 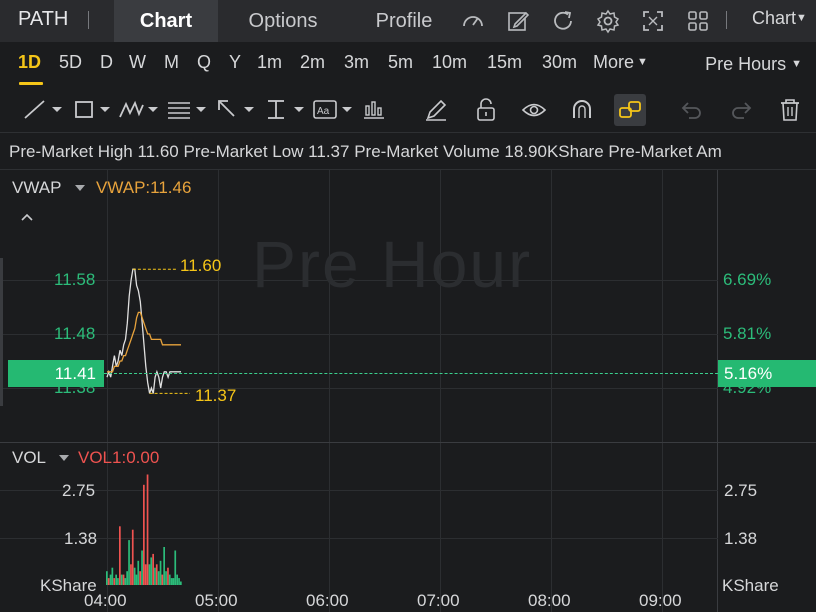 What do you see at coordinates (559, 62) in the screenshot?
I see `period-30m: 30m` at bounding box center [559, 62].